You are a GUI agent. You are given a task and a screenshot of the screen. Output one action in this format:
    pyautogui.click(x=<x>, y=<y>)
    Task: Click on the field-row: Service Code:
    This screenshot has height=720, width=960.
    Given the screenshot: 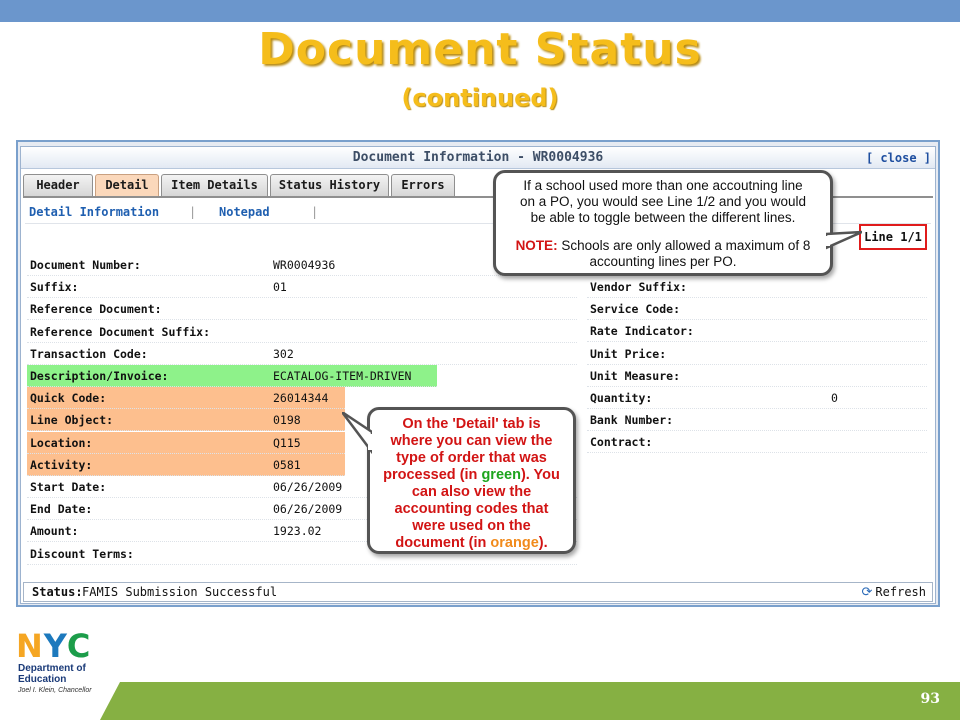 What is the action you would take?
    pyautogui.click(x=757, y=309)
    